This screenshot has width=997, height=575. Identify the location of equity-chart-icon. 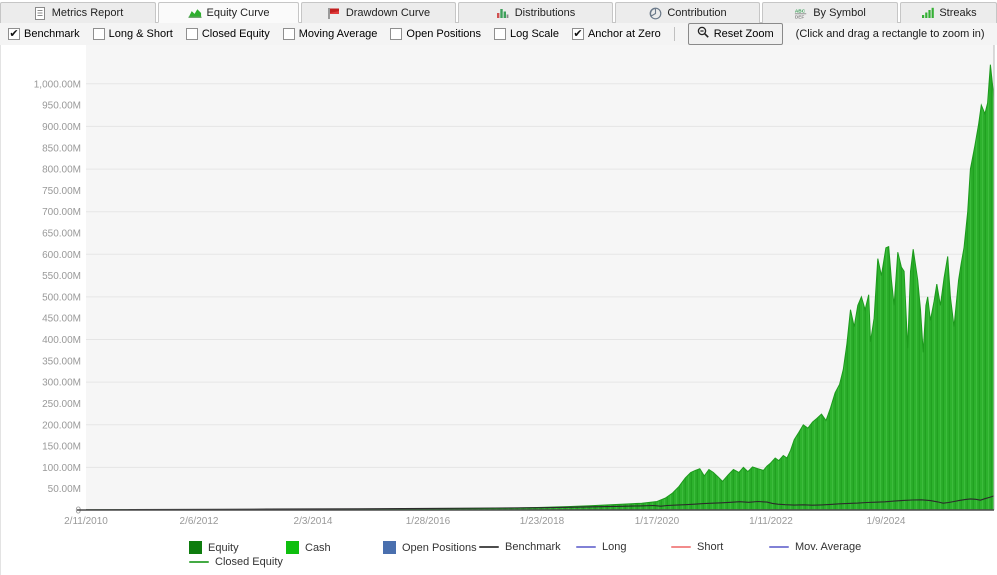
(194, 13).